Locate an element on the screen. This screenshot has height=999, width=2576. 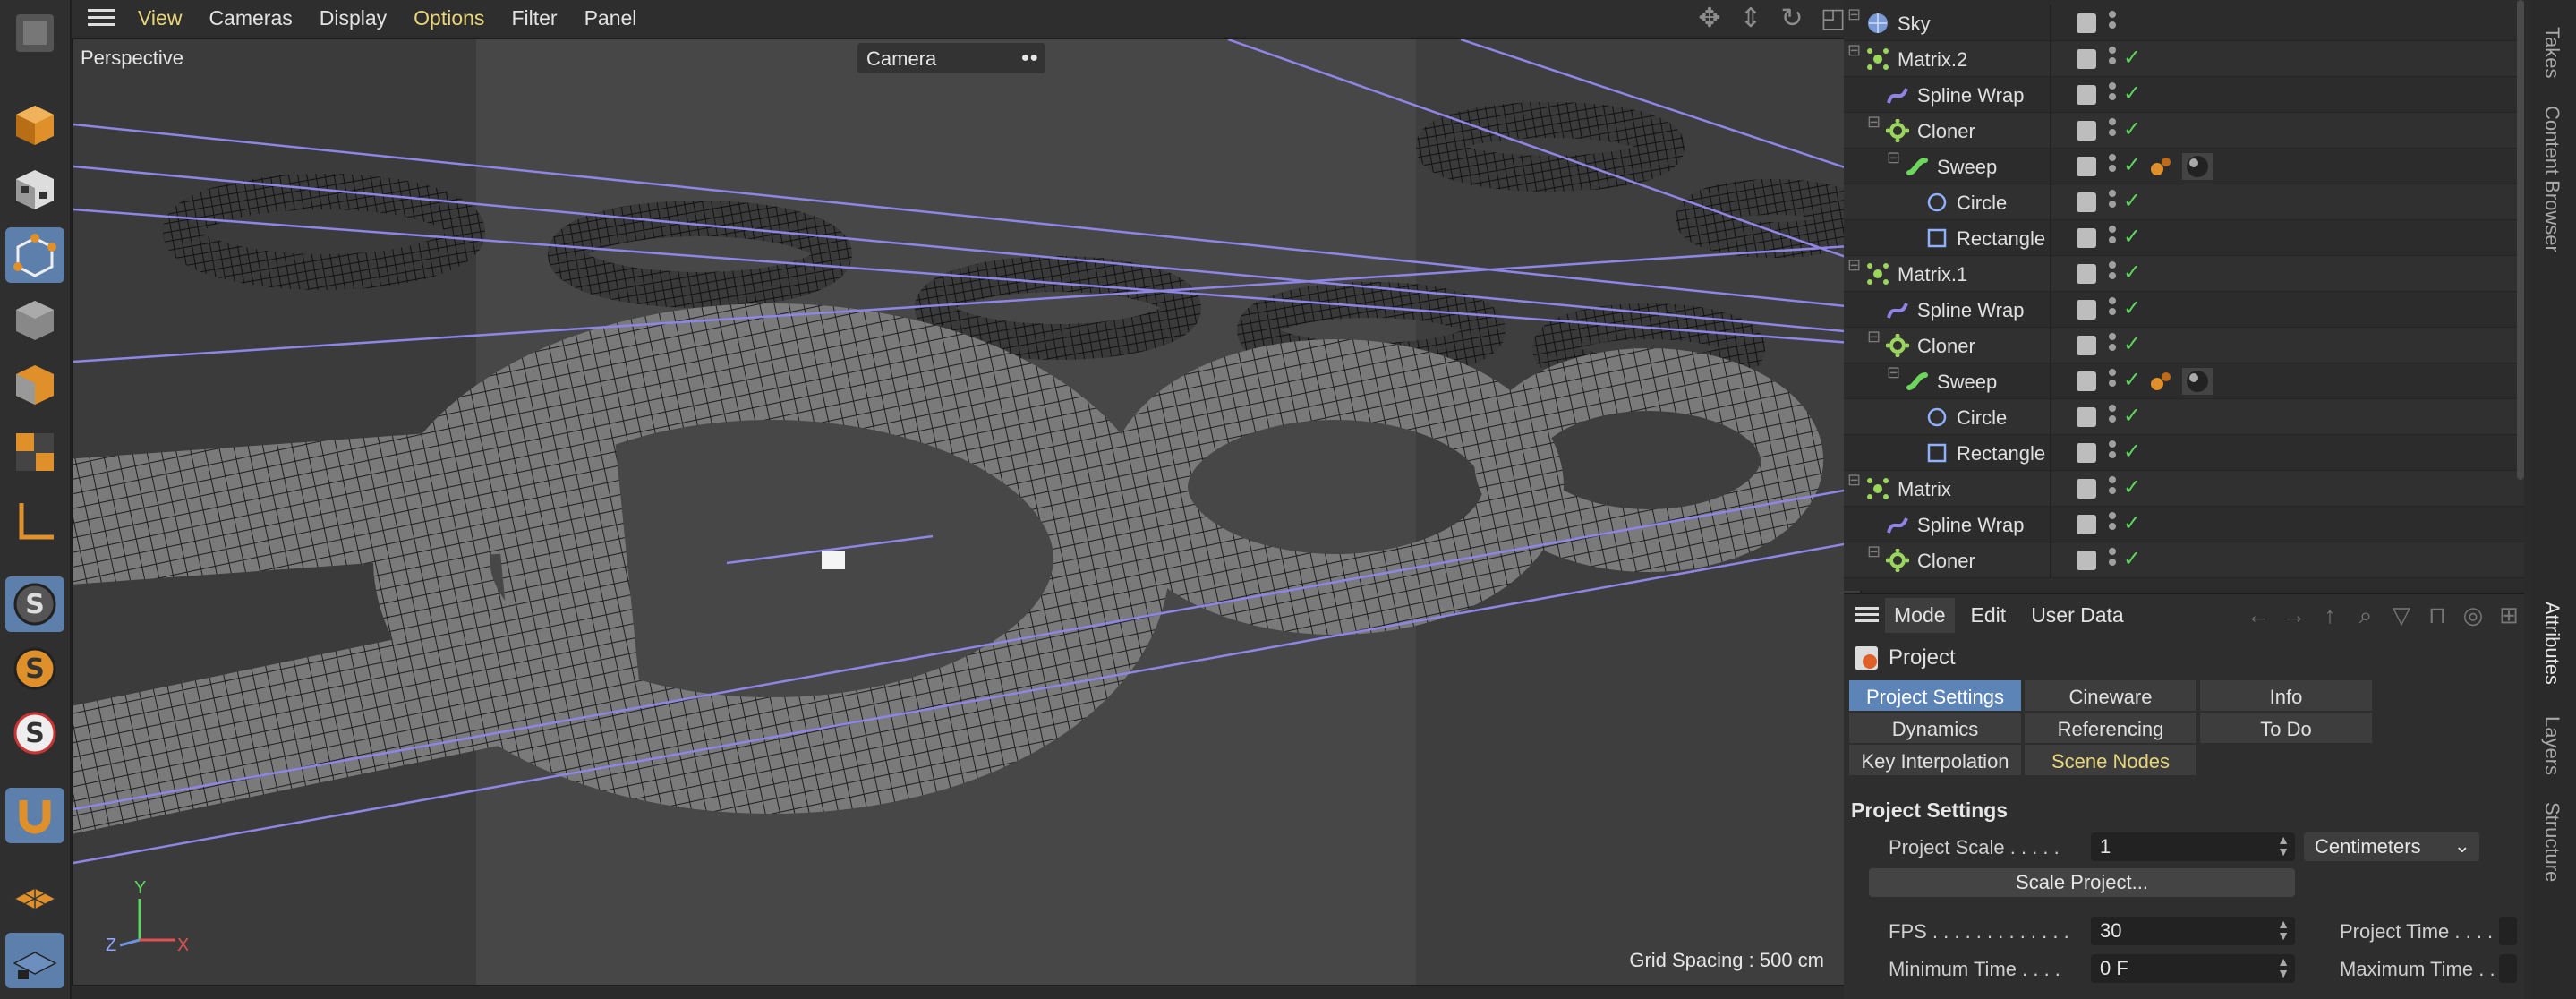
checker-cube-icon is located at coordinates (34, 189).